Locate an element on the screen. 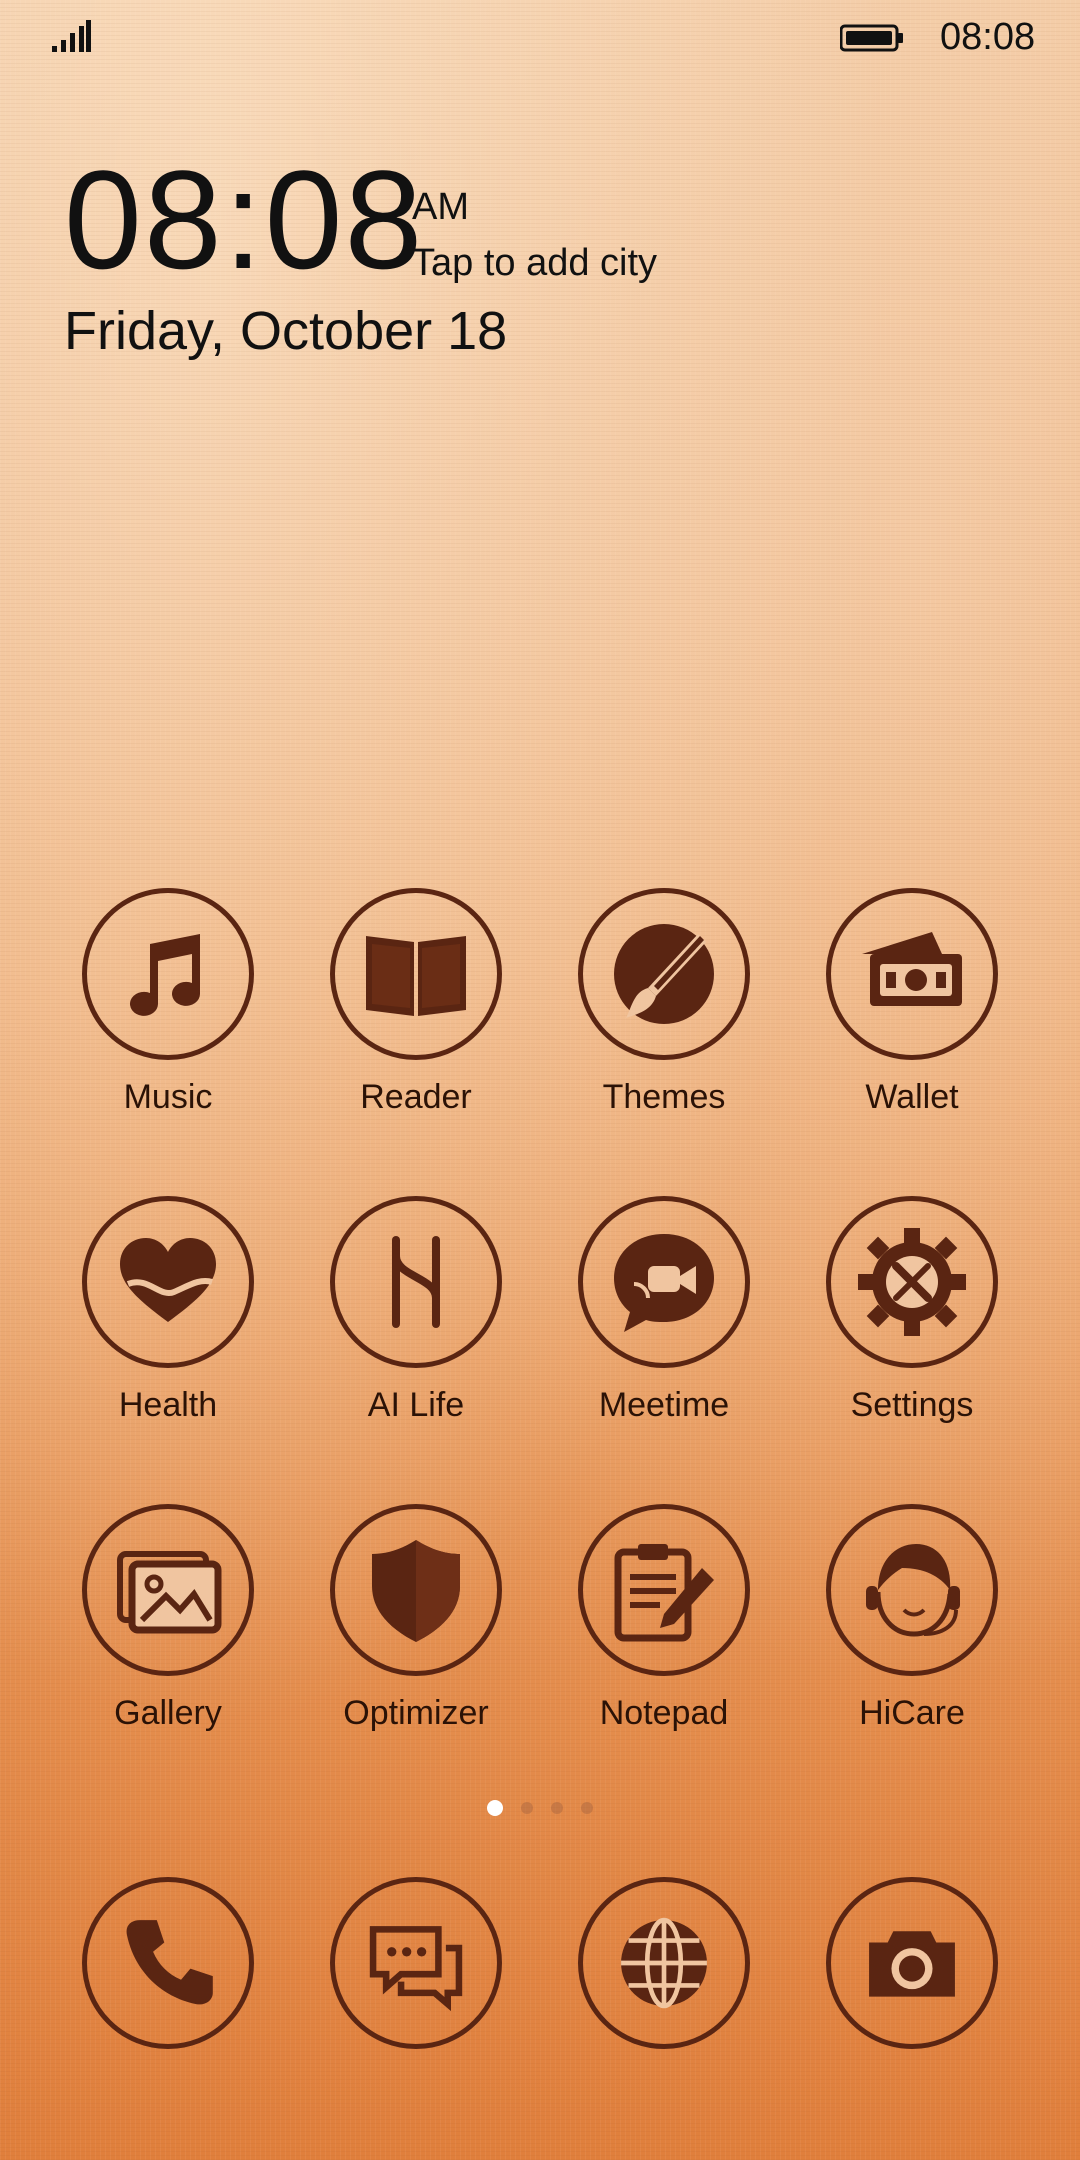 The height and width of the screenshot is (2160, 1080). app-themes: Themes is located at coordinates (664, 1002).